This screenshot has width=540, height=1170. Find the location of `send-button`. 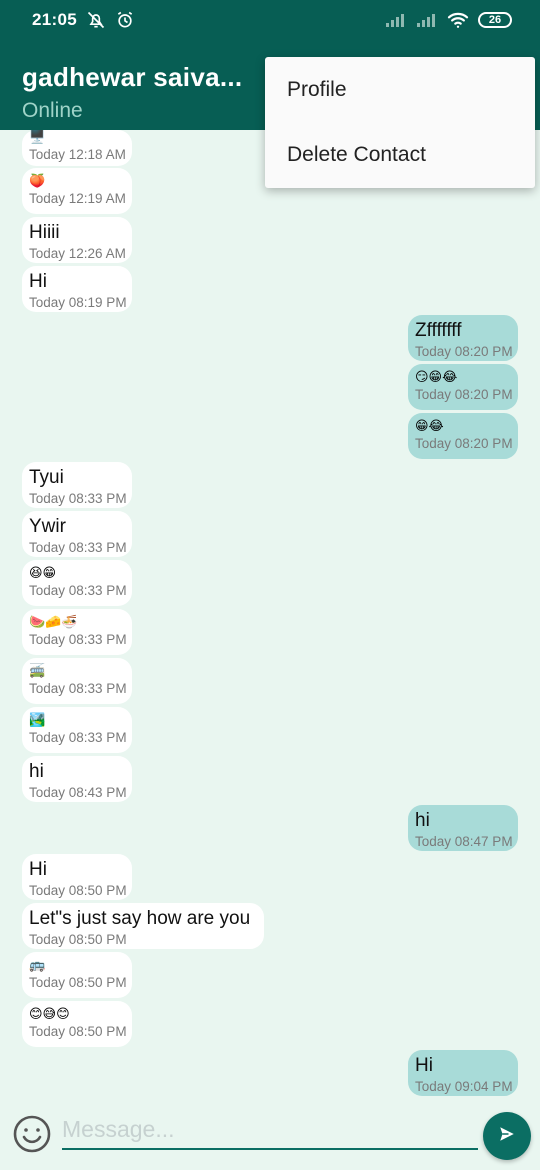

send-button is located at coordinates (507, 1136).